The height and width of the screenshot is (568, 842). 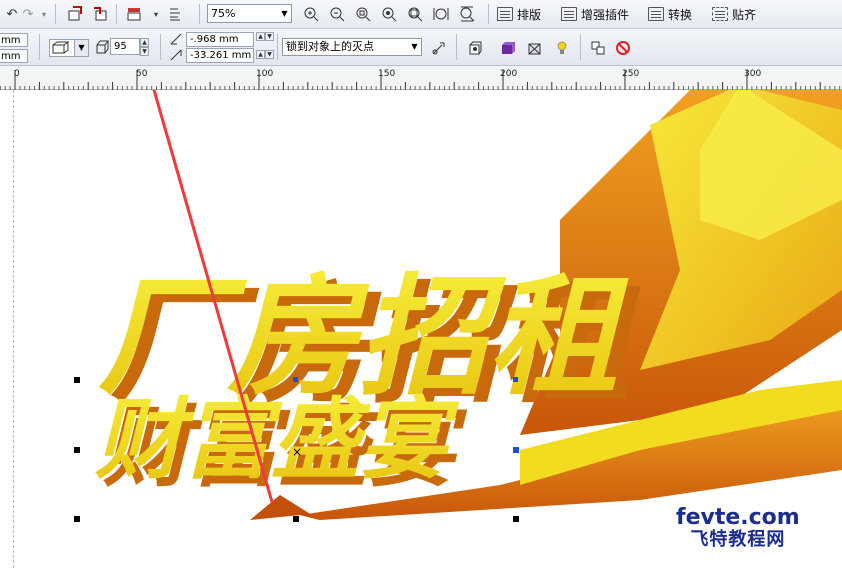 I want to click on vanishing-point-lock-select: 锁到对象上的灭点 ▼, so click(x=352, y=47).